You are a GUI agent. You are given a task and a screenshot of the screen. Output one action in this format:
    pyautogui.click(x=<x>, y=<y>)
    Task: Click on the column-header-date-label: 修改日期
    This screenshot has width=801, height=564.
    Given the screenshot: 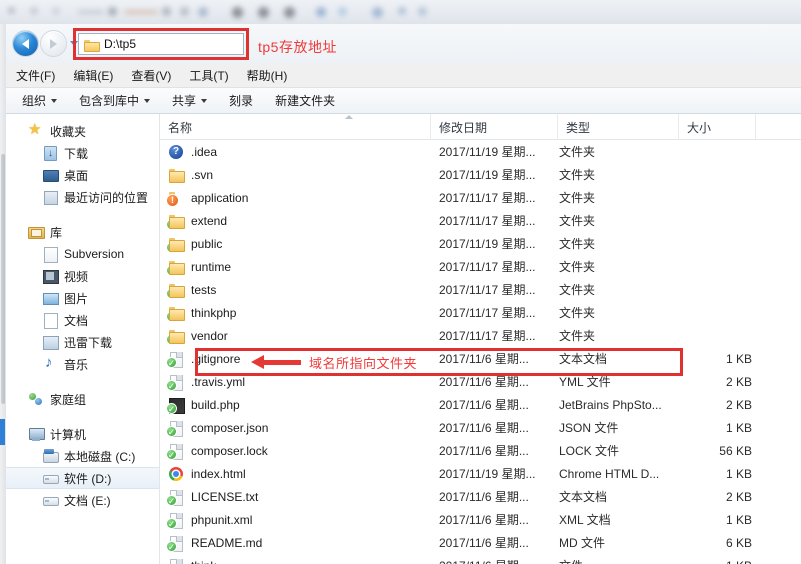 What is the action you would take?
    pyautogui.click(x=463, y=127)
    